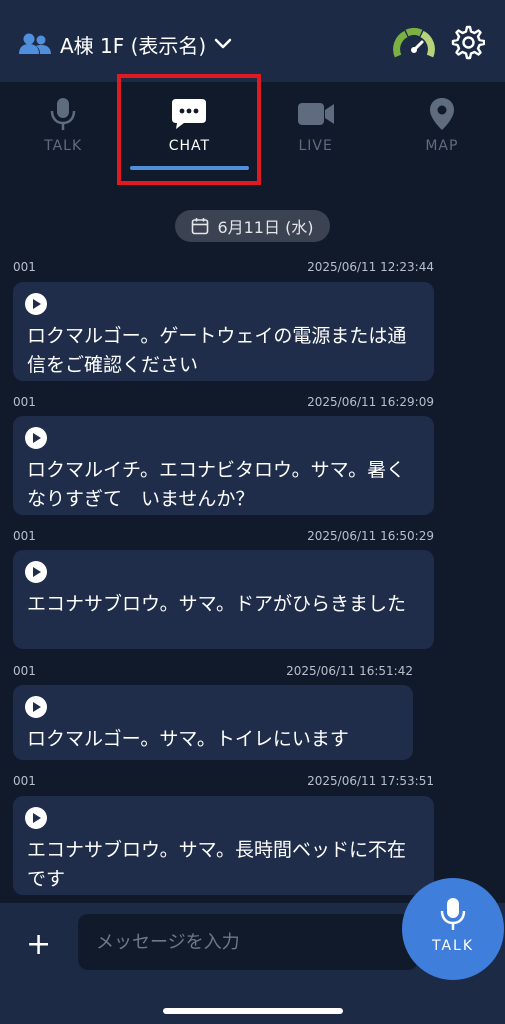 This screenshot has height=1024, width=505. What do you see at coordinates (370, 267) in the screenshot?
I see `message-timestamp: 2025/06/11 12:23:44` at bounding box center [370, 267].